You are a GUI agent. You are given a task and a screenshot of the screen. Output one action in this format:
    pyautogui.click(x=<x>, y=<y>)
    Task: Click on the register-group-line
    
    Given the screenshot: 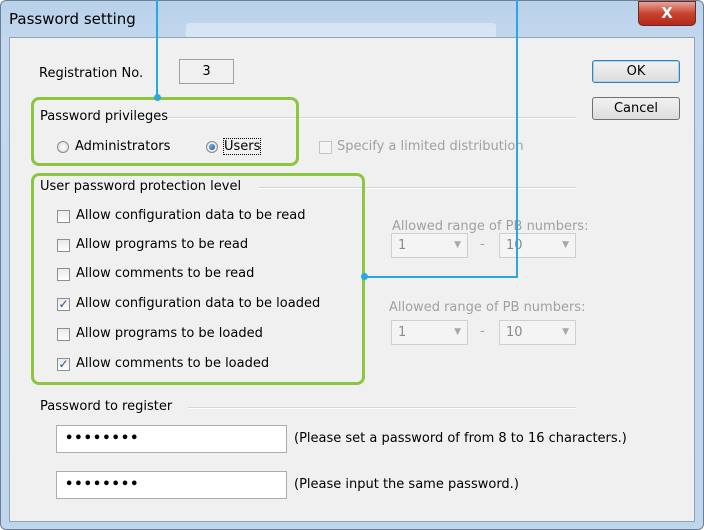 What is the action you would take?
    pyautogui.click(x=382, y=408)
    